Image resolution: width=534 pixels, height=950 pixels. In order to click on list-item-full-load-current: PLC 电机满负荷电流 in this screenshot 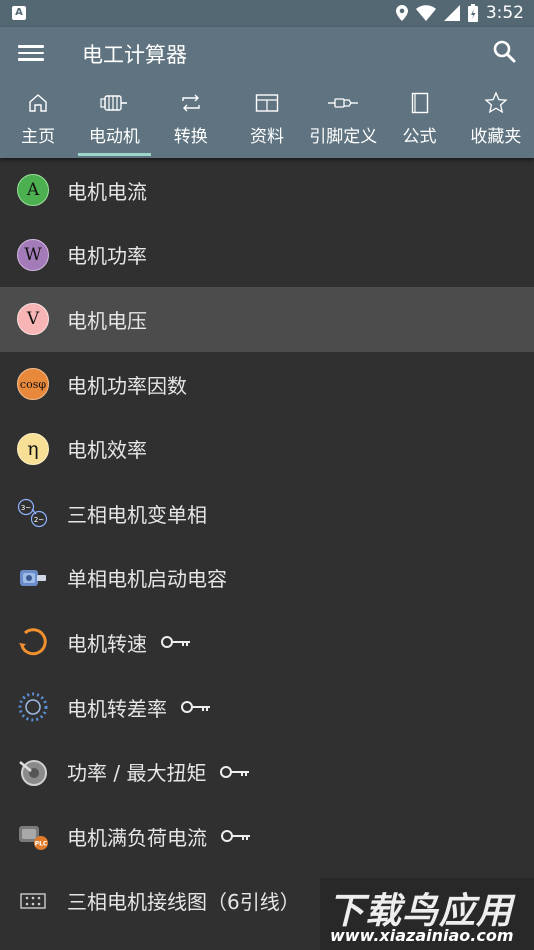, I will do `click(267, 836)`.